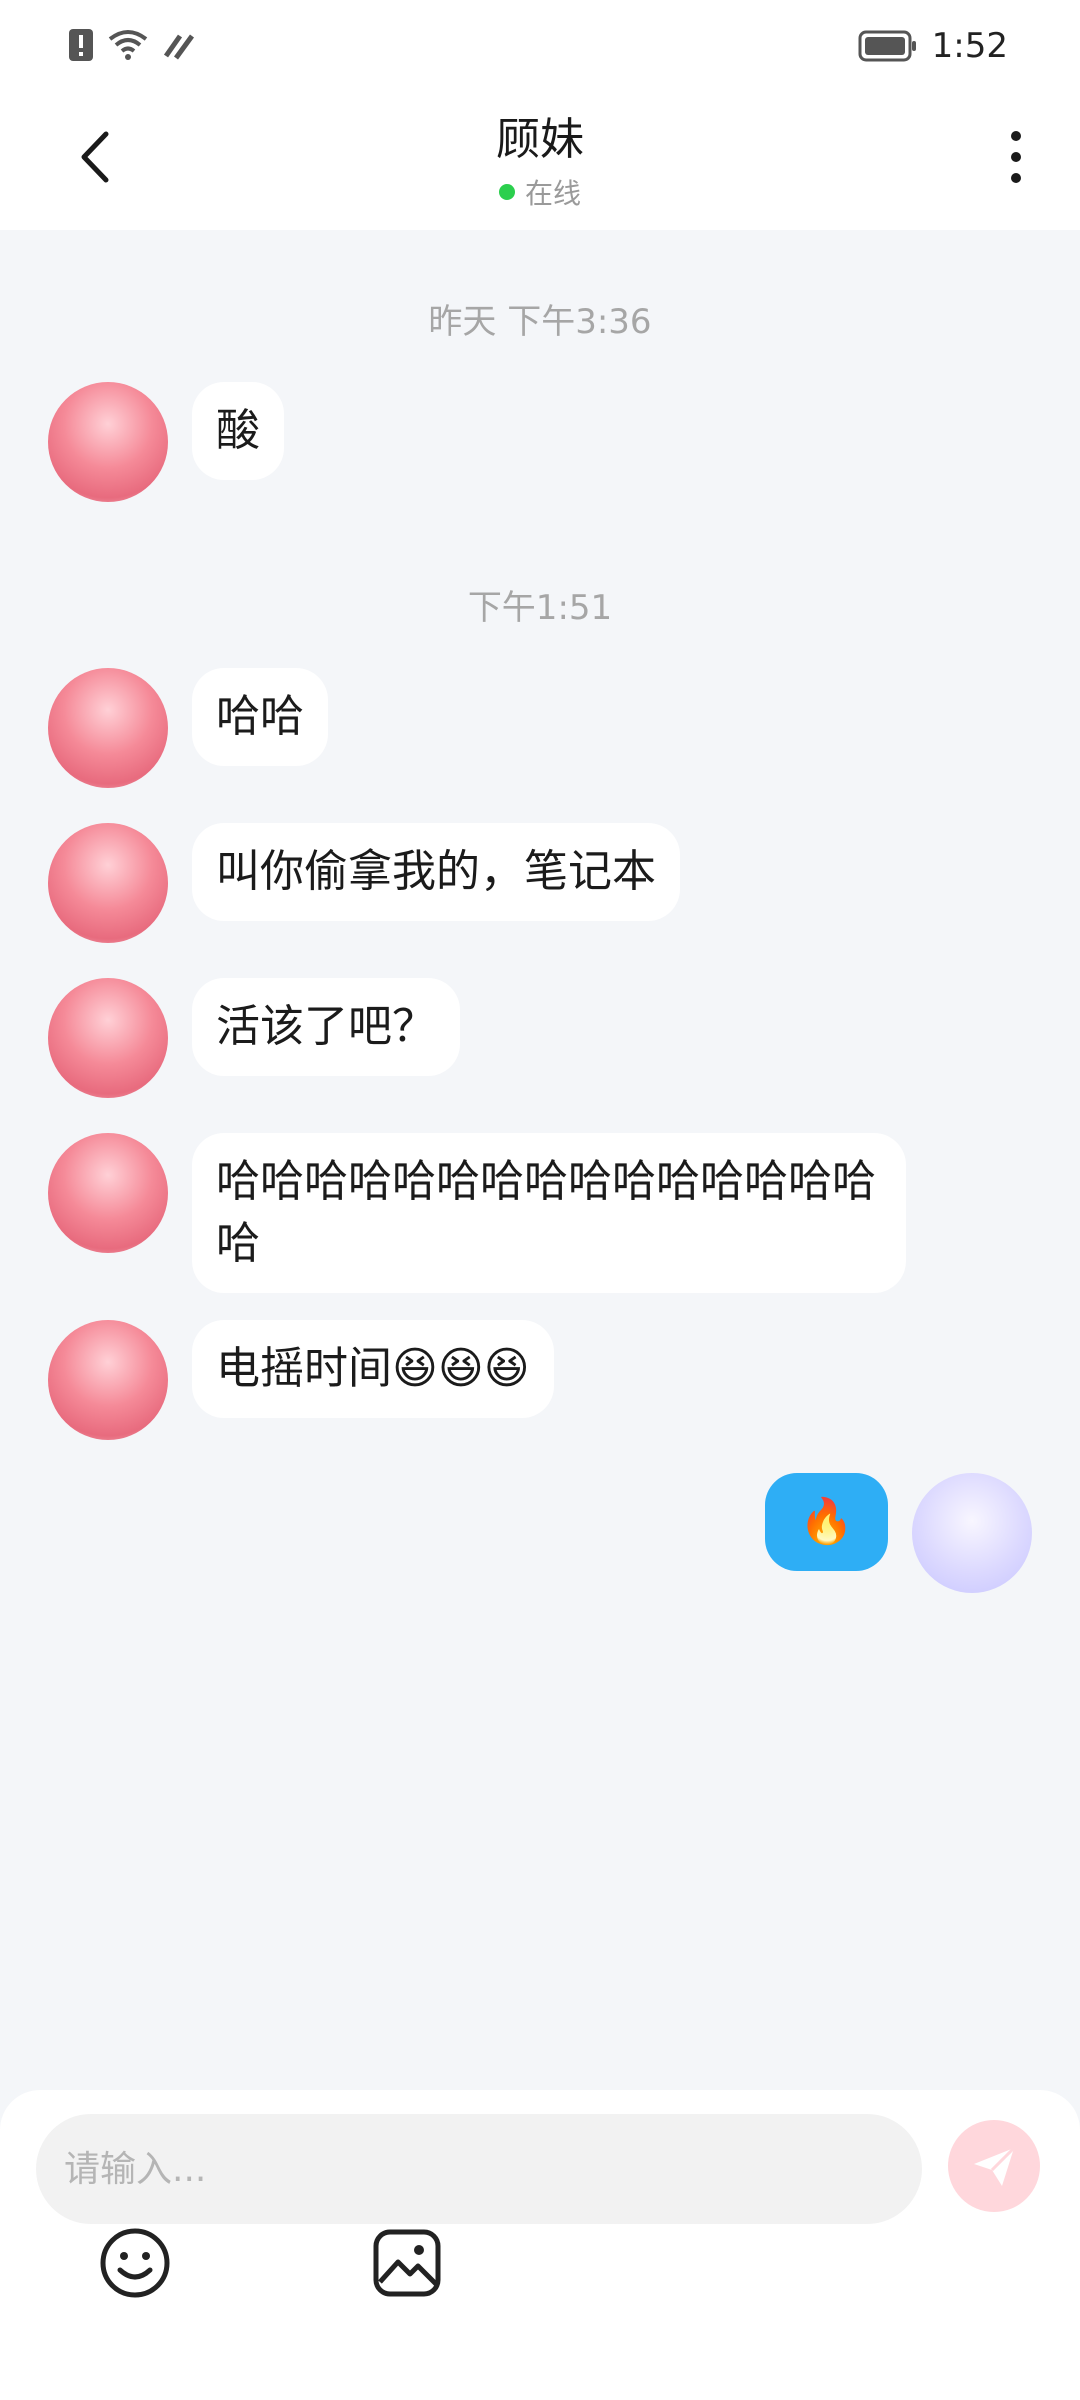 The width and height of the screenshot is (1080, 2400). I want to click on emoji-button, so click(135, 2263).